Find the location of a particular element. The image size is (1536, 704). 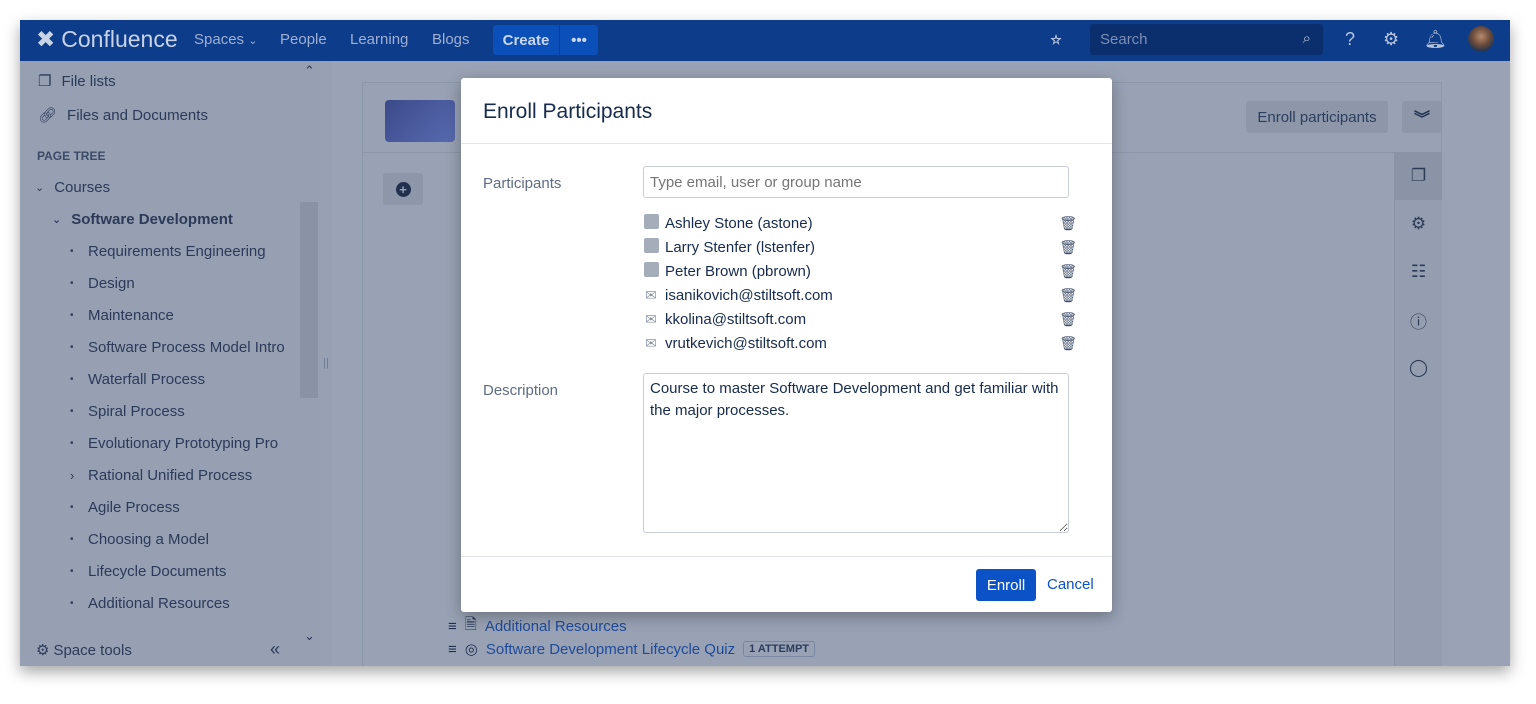

double-chevron-down-icon: ︾ is located at coordinates (1421, 119).